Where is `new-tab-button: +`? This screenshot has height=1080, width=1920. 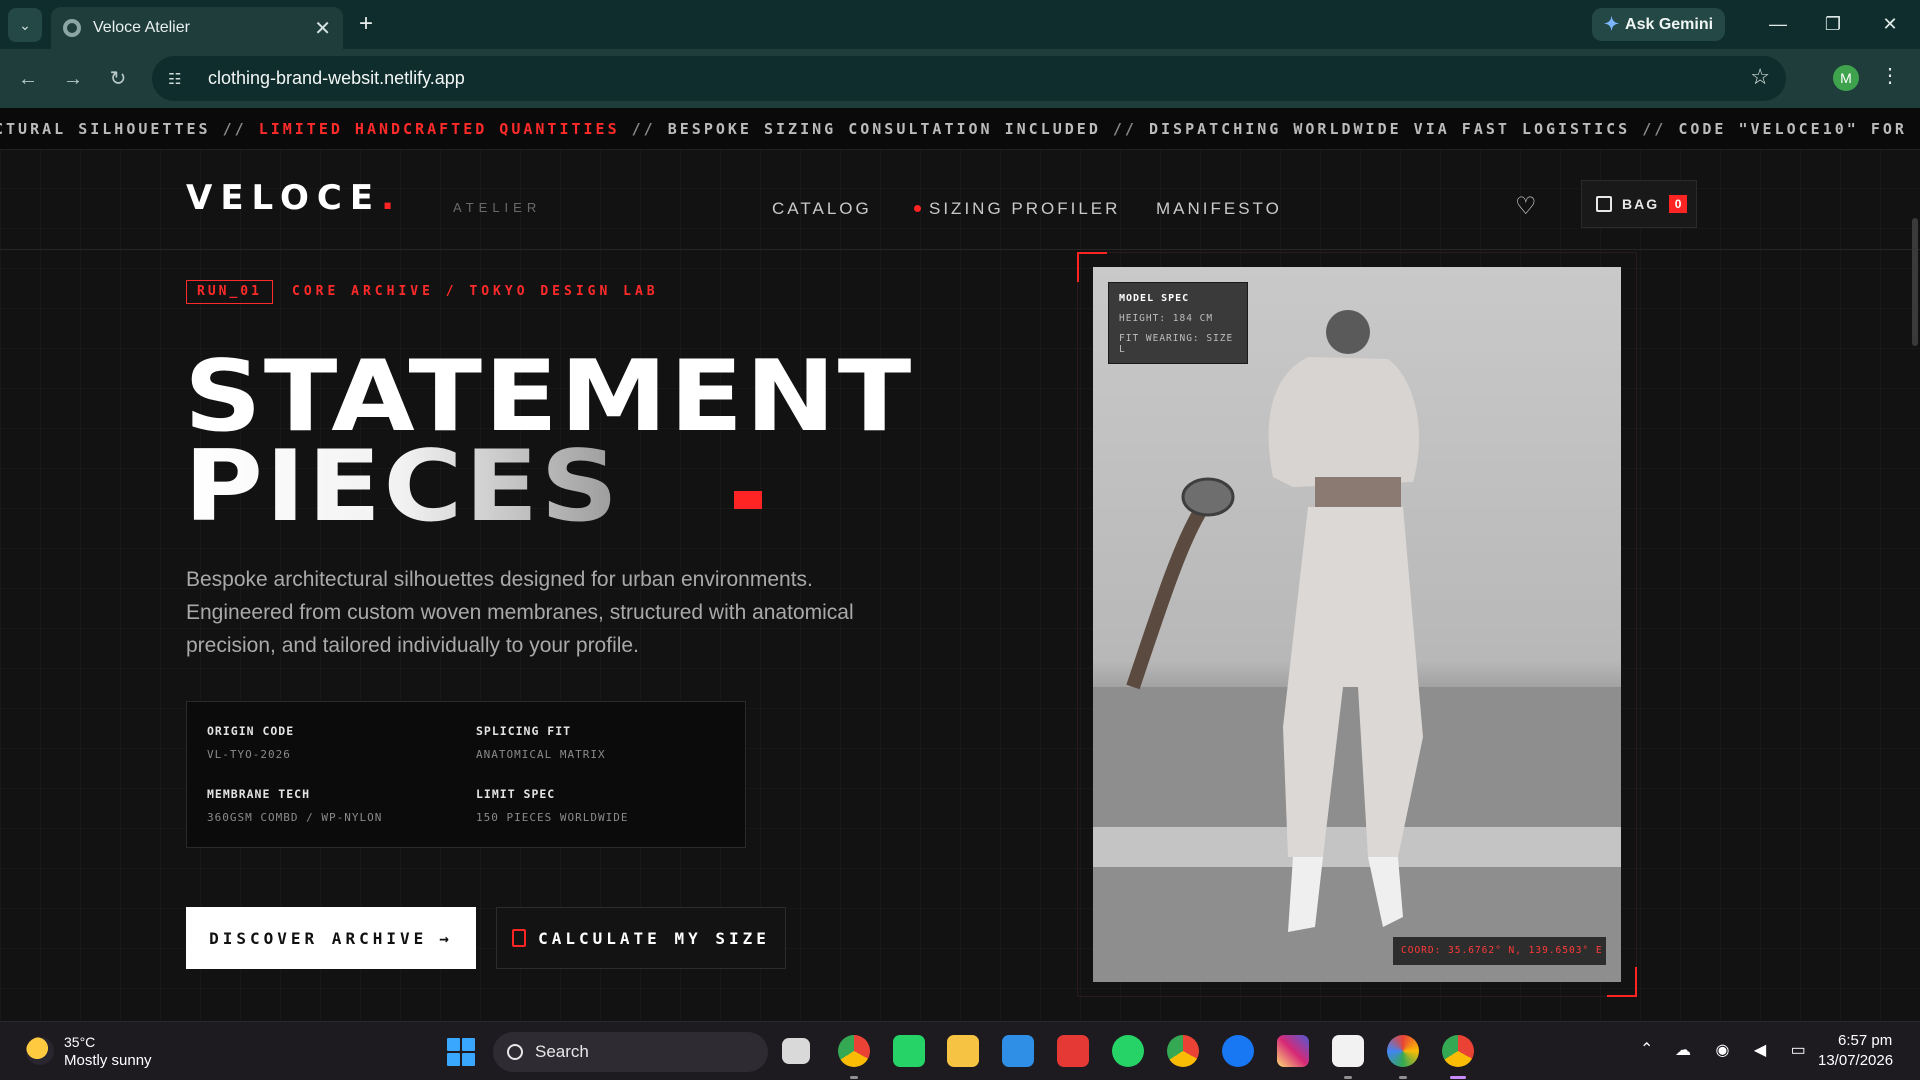
new-tab-button: + is located at coordinates (366, 24).